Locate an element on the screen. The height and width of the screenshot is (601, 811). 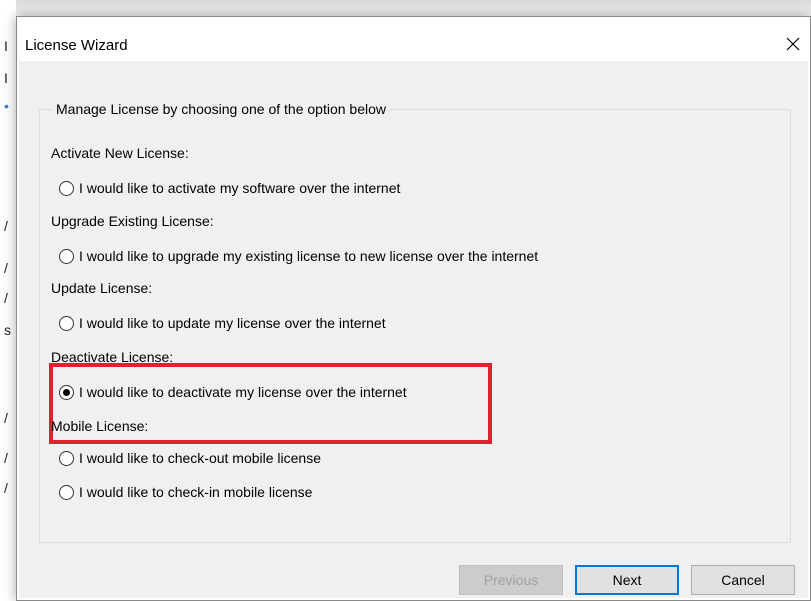
radio-option-checkin: I would like to check-in mobile license is located at coordinates (185, 492).